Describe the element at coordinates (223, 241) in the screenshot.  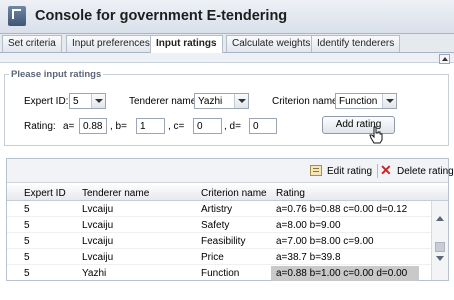
I see `cell-criterion-name: Feasibility` at that location.